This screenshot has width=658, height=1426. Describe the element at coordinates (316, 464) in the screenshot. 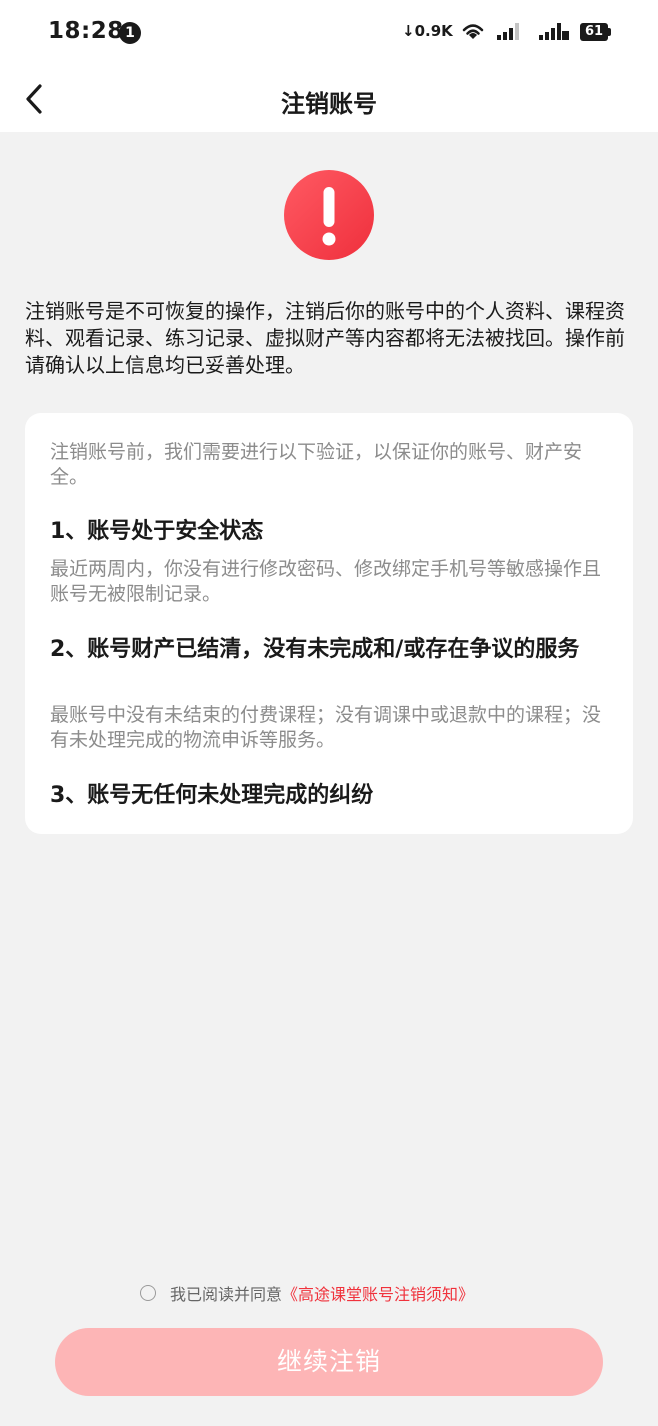

I see `card-intro: 注销账号前，我们需要进行以下验证，以保证你的账号、财产安全。` at that location.